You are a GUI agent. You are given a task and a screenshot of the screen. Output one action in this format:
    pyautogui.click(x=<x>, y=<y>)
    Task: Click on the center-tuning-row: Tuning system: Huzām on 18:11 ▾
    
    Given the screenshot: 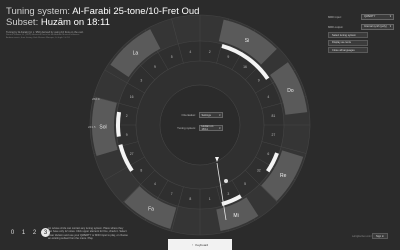 What is the action you would take?
    pyautogui.click(x=201, y=128)
    